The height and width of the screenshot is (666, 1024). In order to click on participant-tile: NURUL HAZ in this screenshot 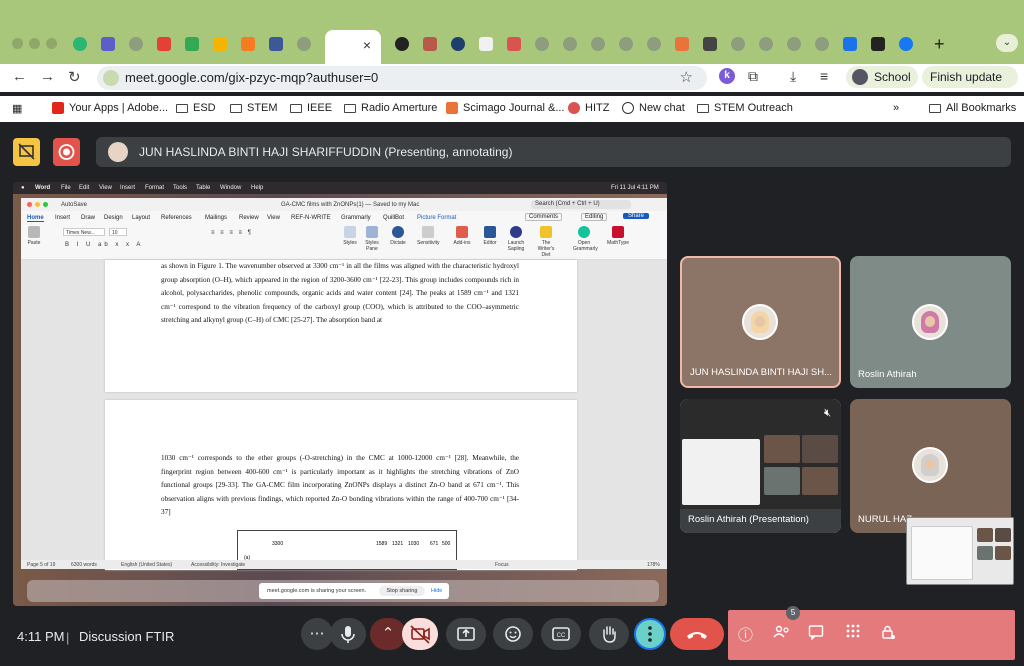, I will do `click(930, 466)`.